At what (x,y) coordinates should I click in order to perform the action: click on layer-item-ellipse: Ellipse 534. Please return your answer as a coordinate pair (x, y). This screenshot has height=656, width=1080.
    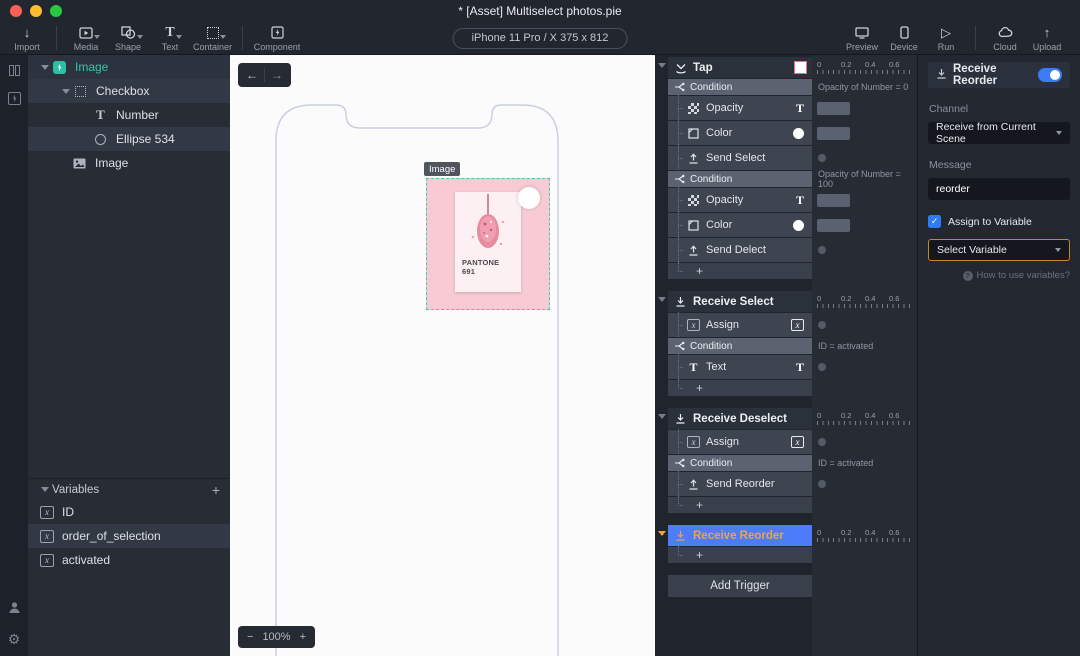
    Looking at the image, I should click on (129, 139).